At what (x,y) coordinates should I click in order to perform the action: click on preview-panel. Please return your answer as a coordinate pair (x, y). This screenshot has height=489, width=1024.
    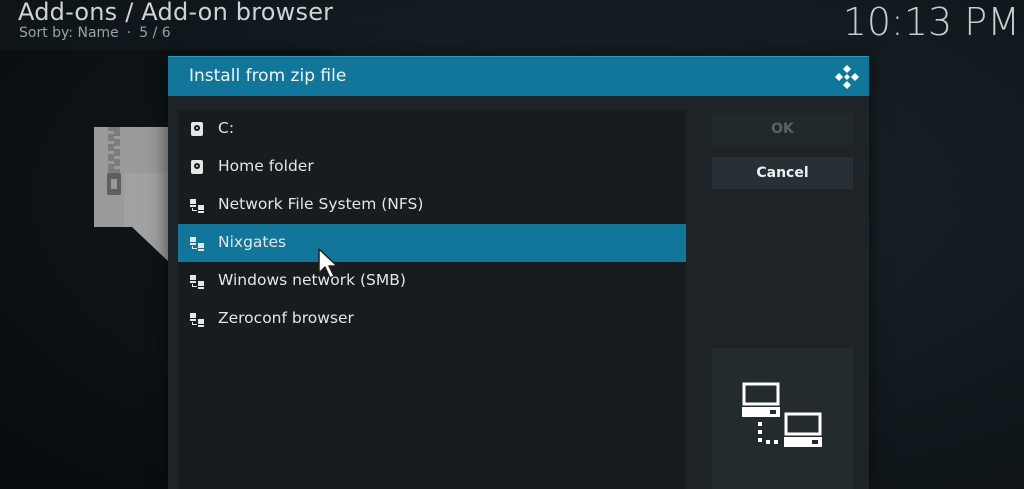
    Looking at the image, I should click on (782, 418).